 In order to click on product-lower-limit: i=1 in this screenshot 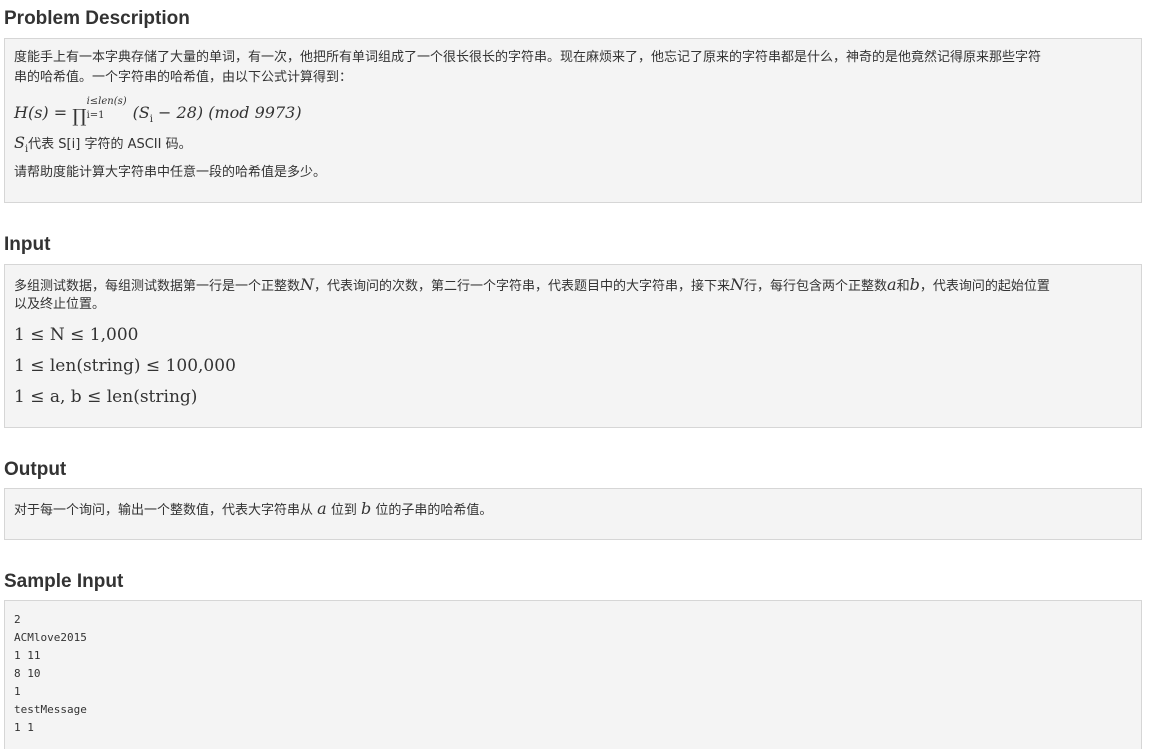, I will do `click(95, 115)`.